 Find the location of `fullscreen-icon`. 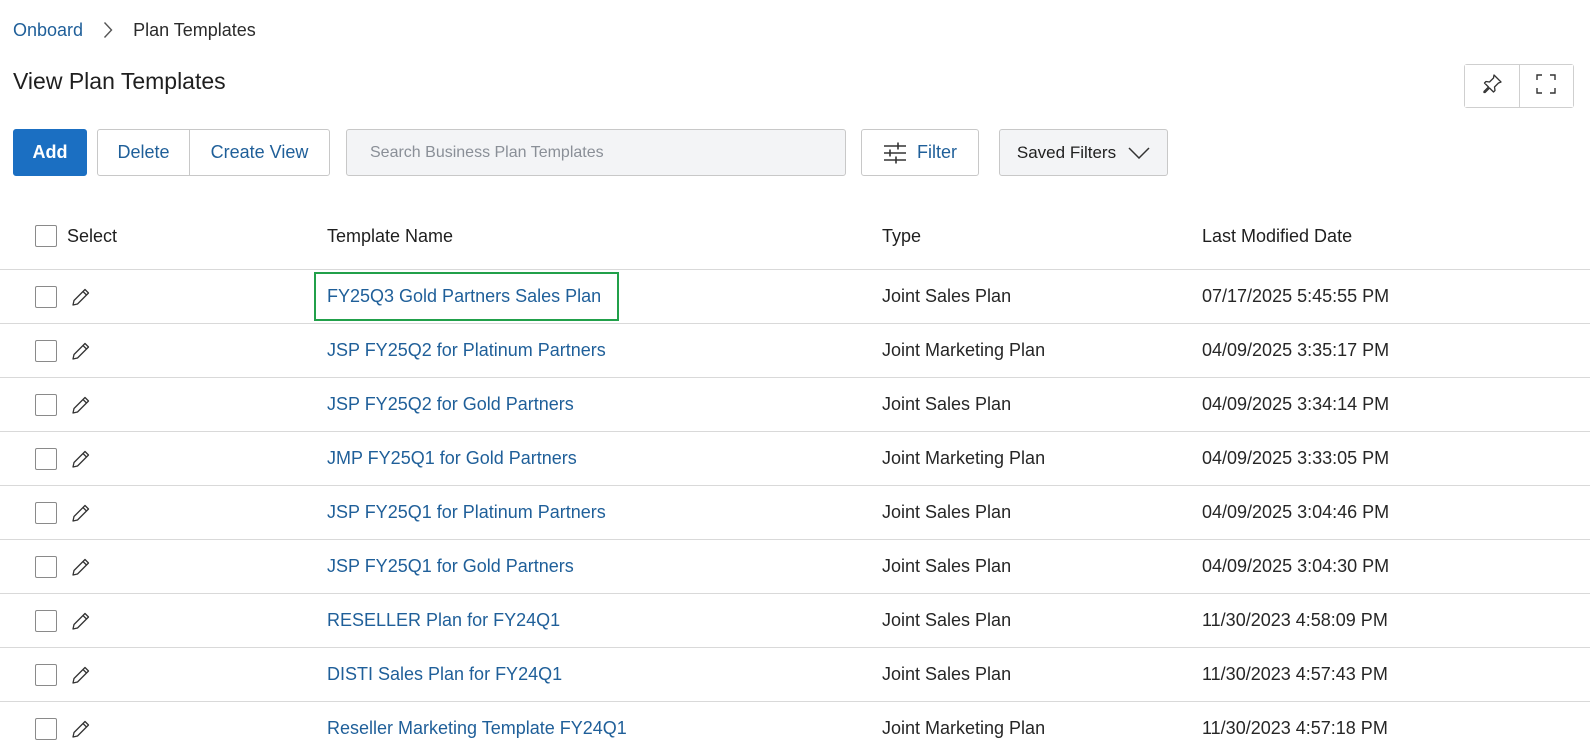

fullscreen-icon is located at coordinates (1546, 86).